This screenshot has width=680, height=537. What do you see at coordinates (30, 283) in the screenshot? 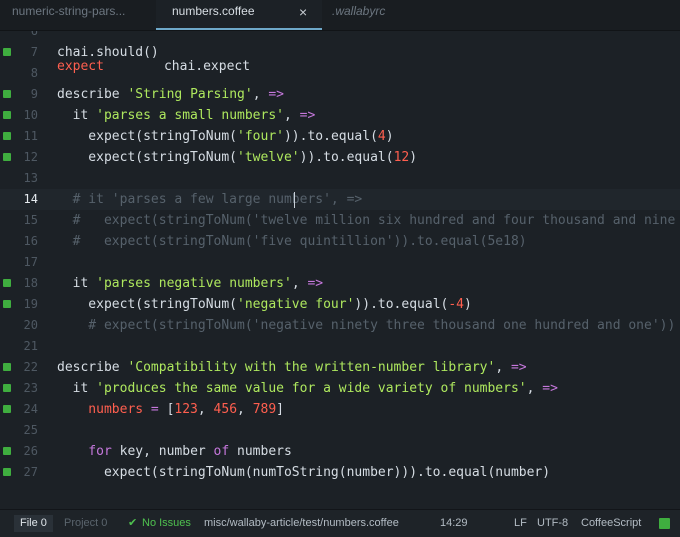
I see `line-number: 18` at bounding box center [30, 283].